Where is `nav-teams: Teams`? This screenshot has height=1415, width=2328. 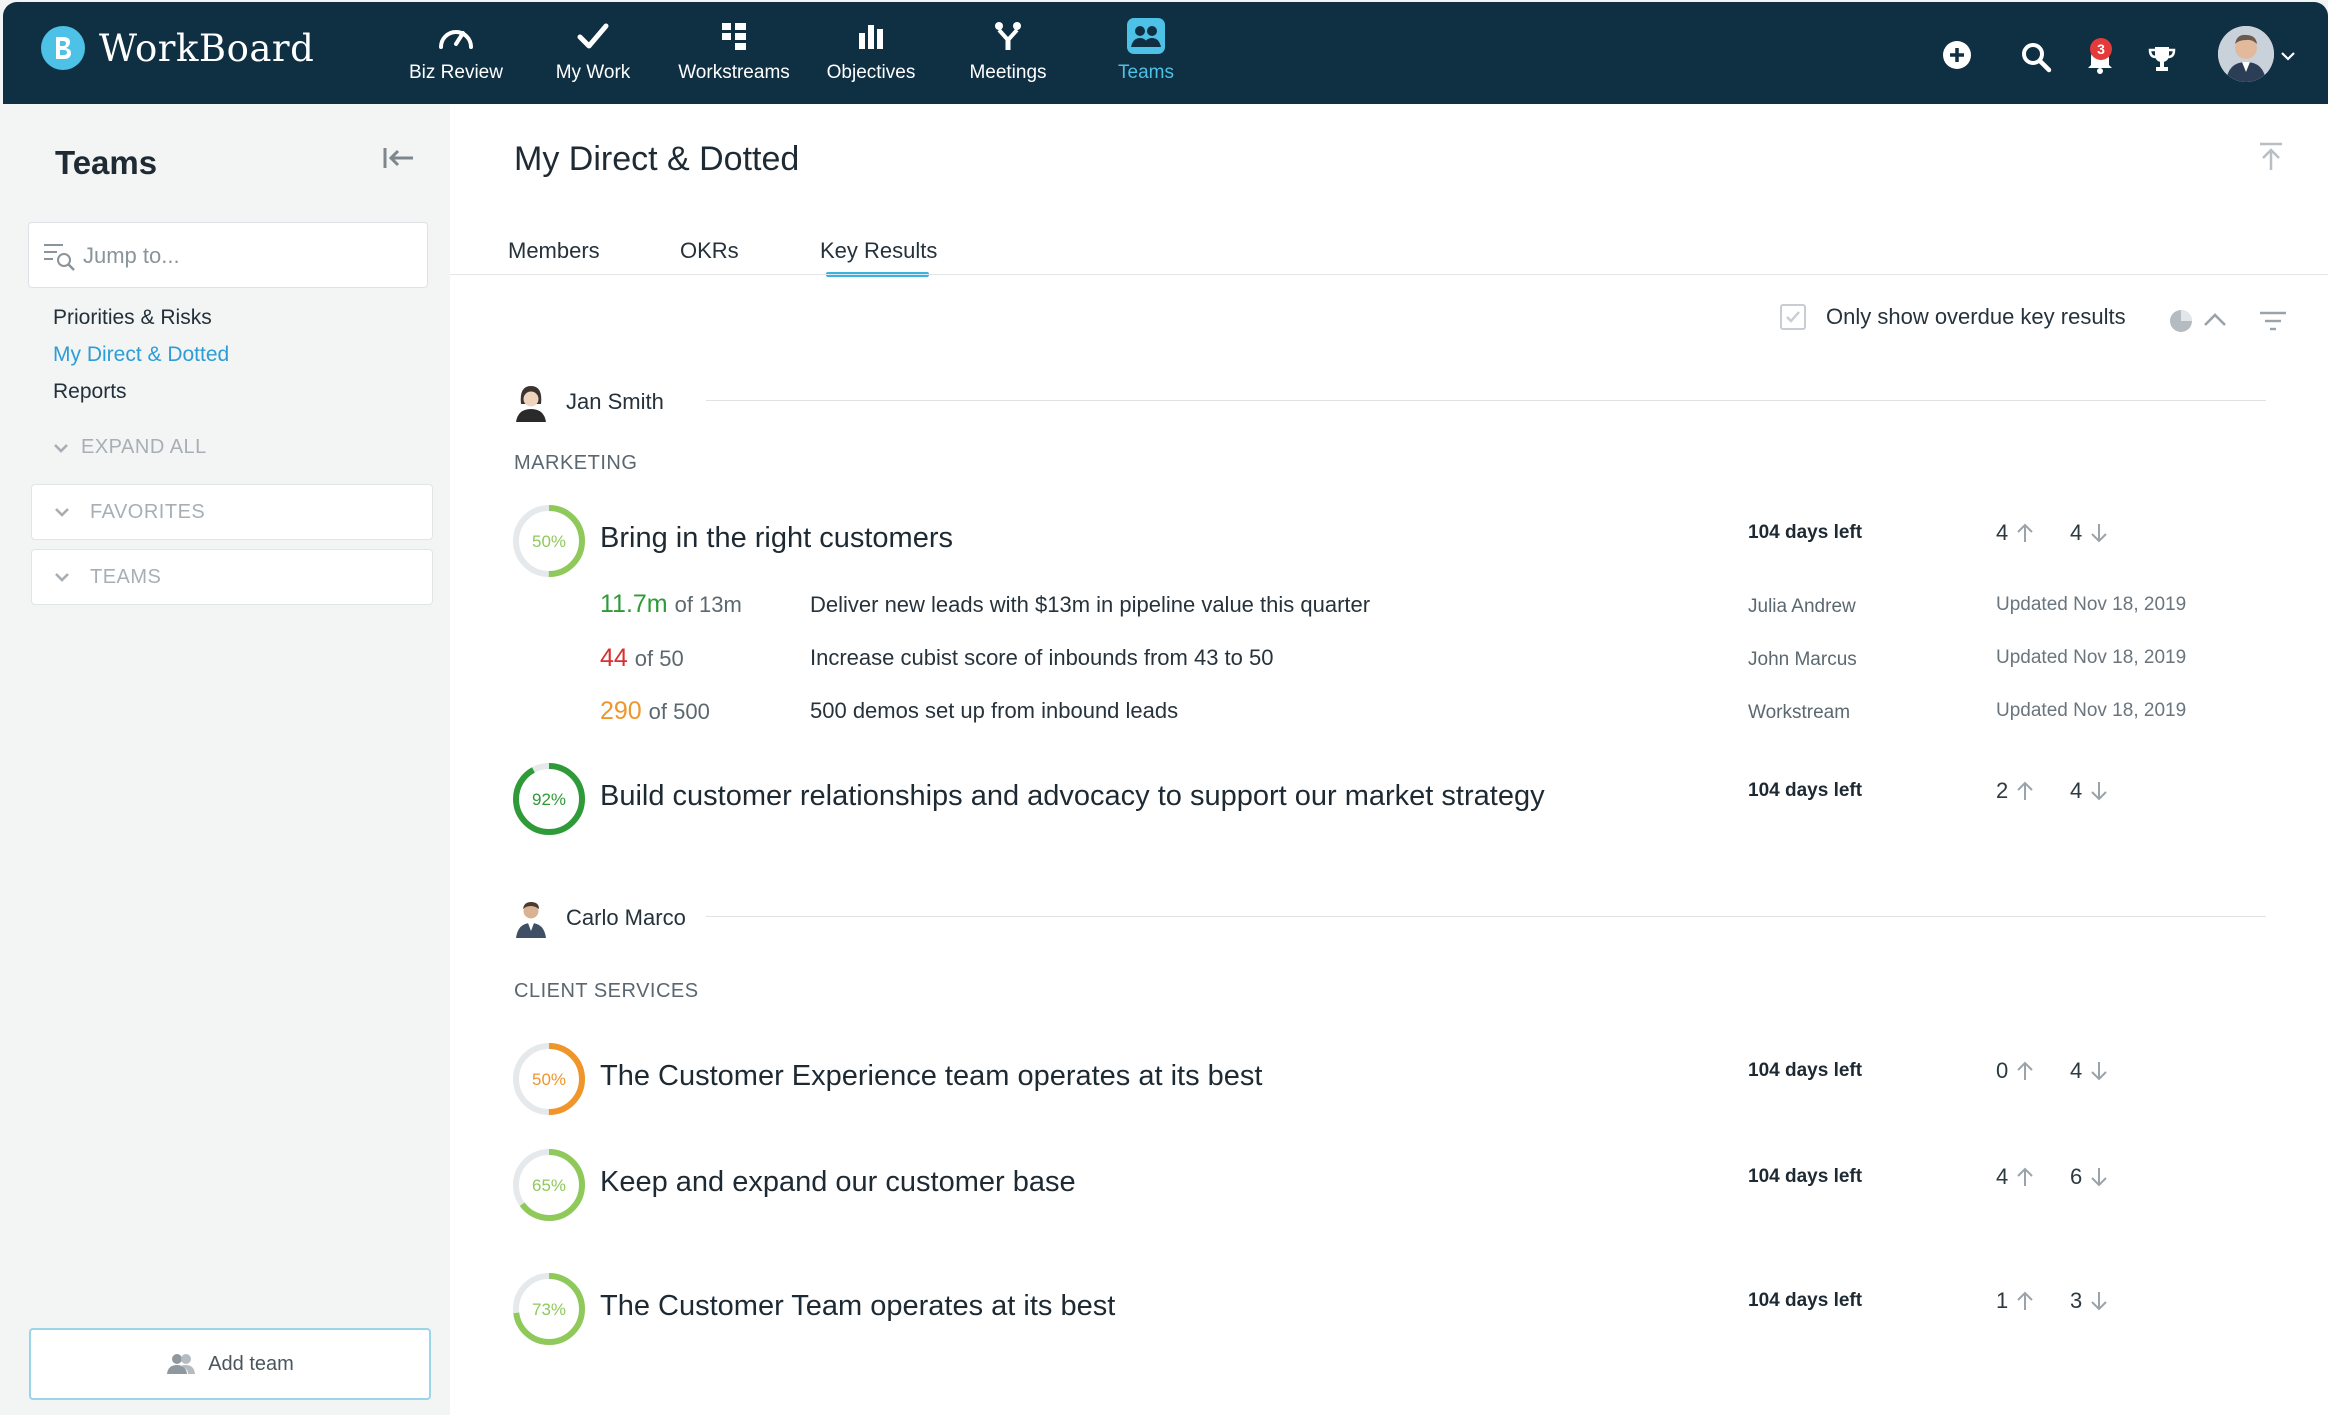
nav-teams: Teams is located at coordinates (1146, 56).